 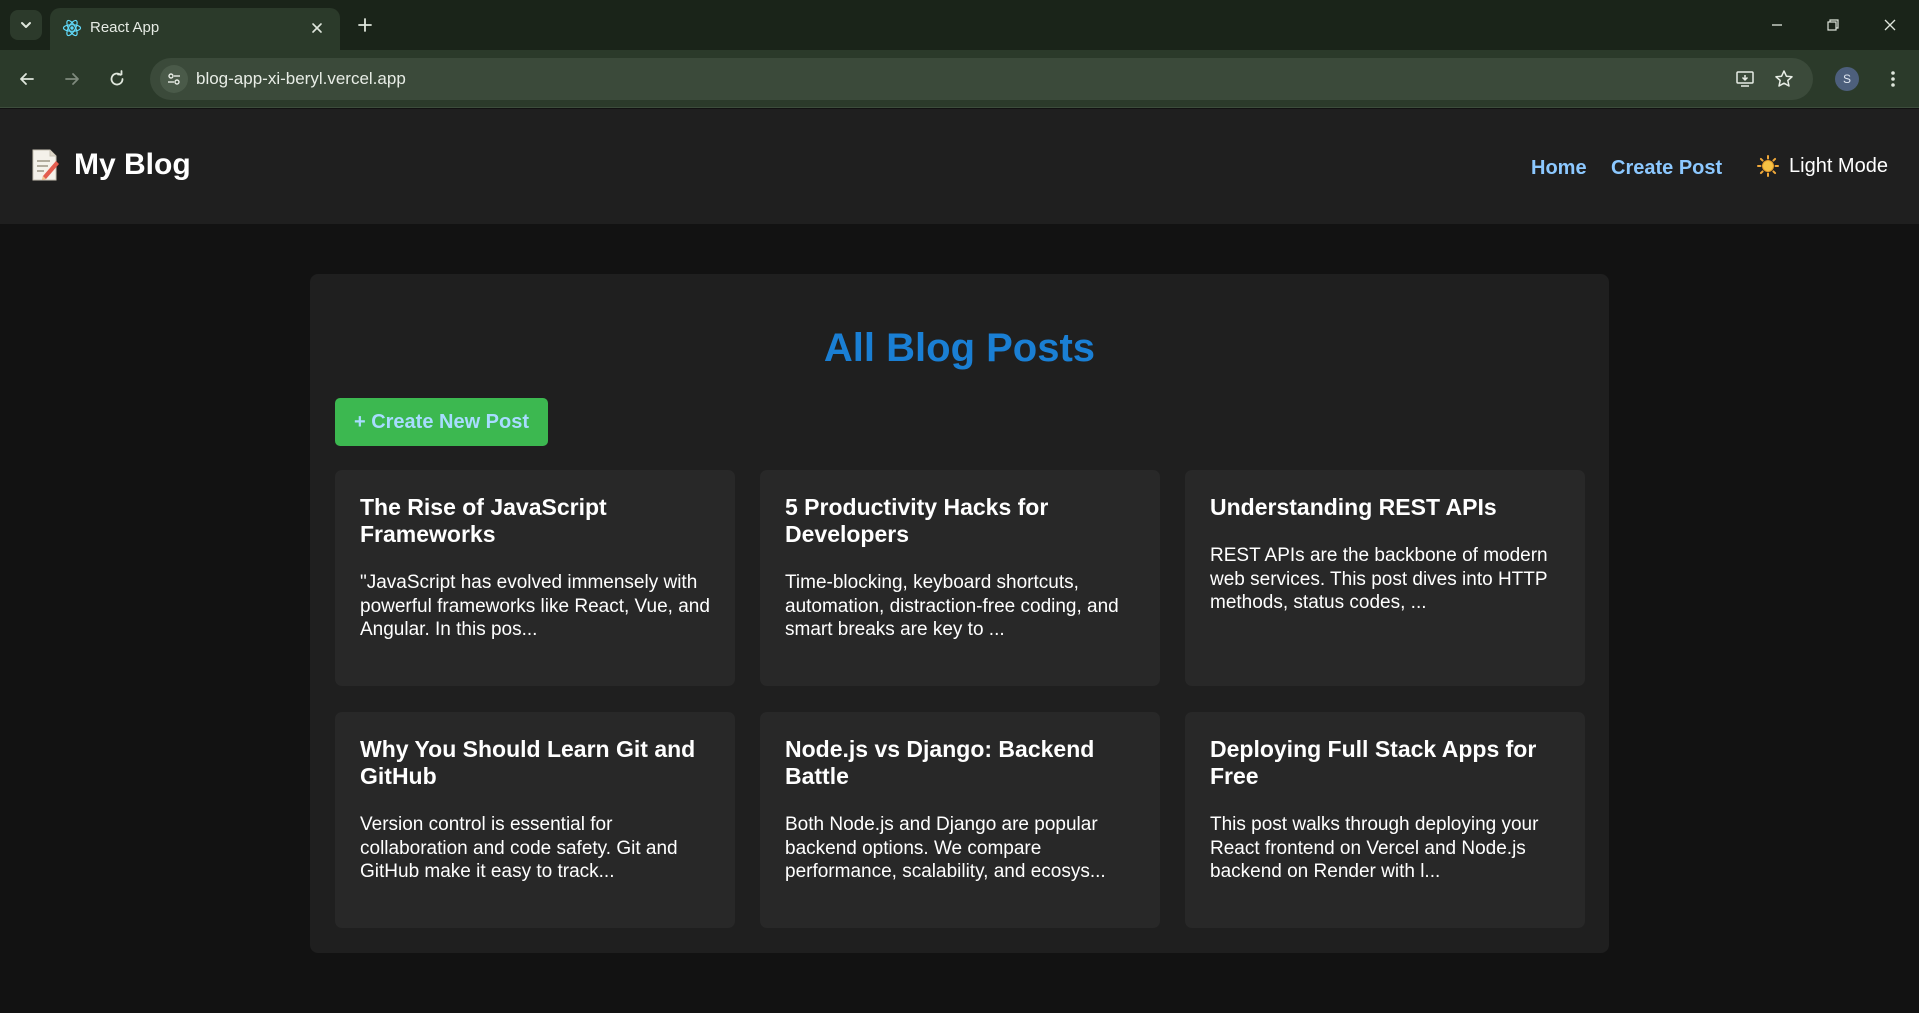 I want to click on arrow-left-icon, so click(x=27, y=79).